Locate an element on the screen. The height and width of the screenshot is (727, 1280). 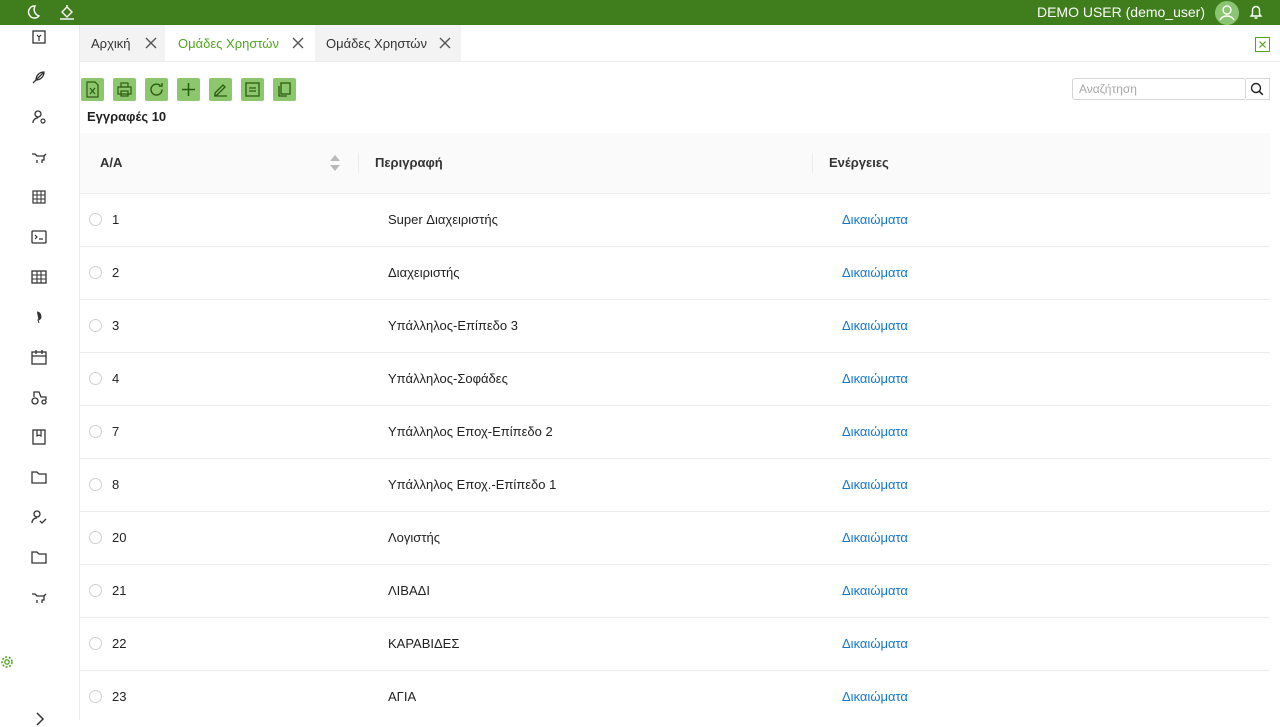
add-button is located at coordinates (188, 89).